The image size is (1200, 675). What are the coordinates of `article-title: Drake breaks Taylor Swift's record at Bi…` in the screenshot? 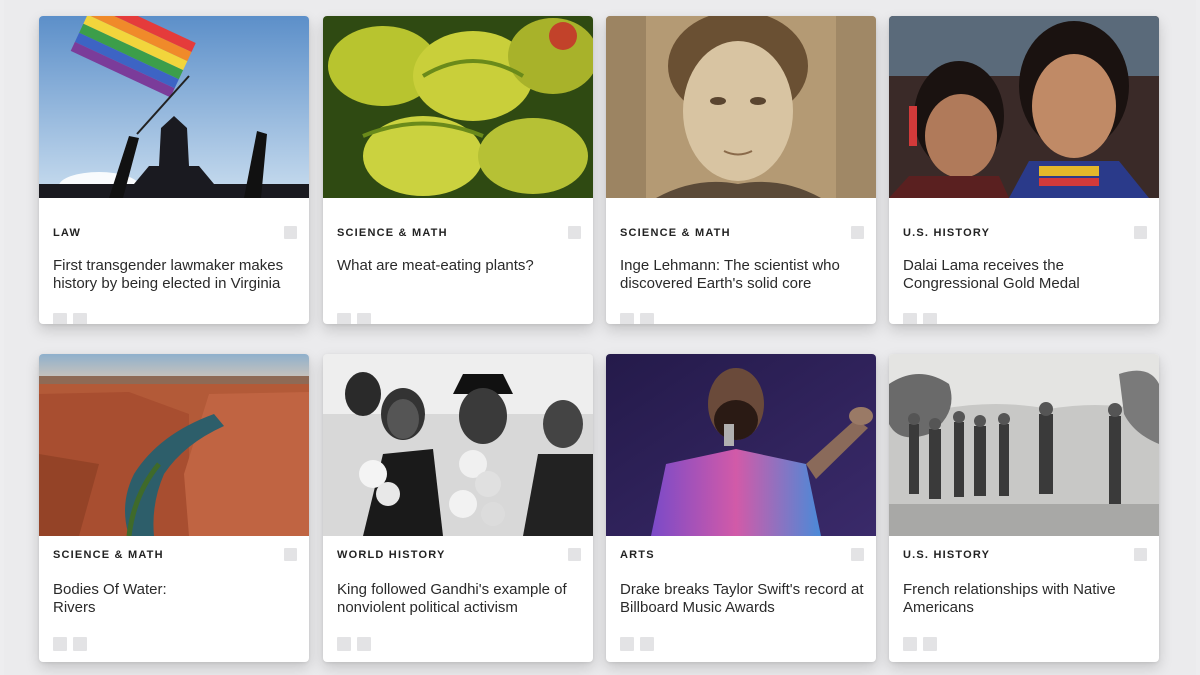 It's located at (744, 599).